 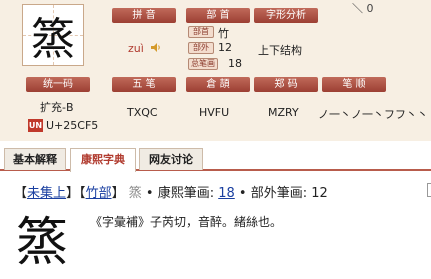 I want to click on kangxi-outer-label: • 部外筆画:, so click(x=273, y=193).